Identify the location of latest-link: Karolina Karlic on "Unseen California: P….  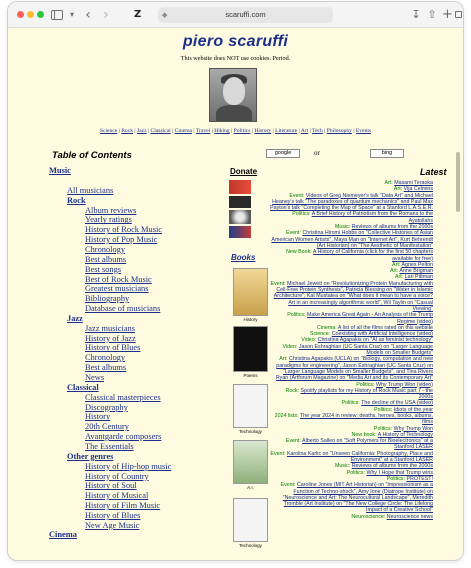
(360, 457).